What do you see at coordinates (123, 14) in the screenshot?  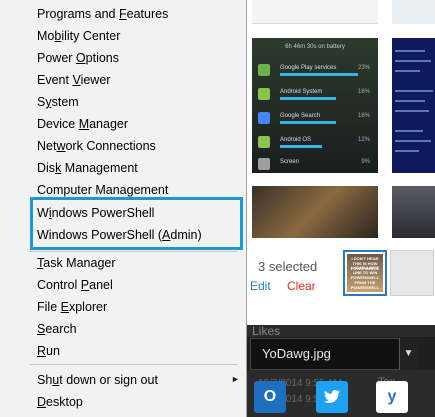 I see `menu-item-programs-and-features: Programs and Features` at bounding box center [123, 14].